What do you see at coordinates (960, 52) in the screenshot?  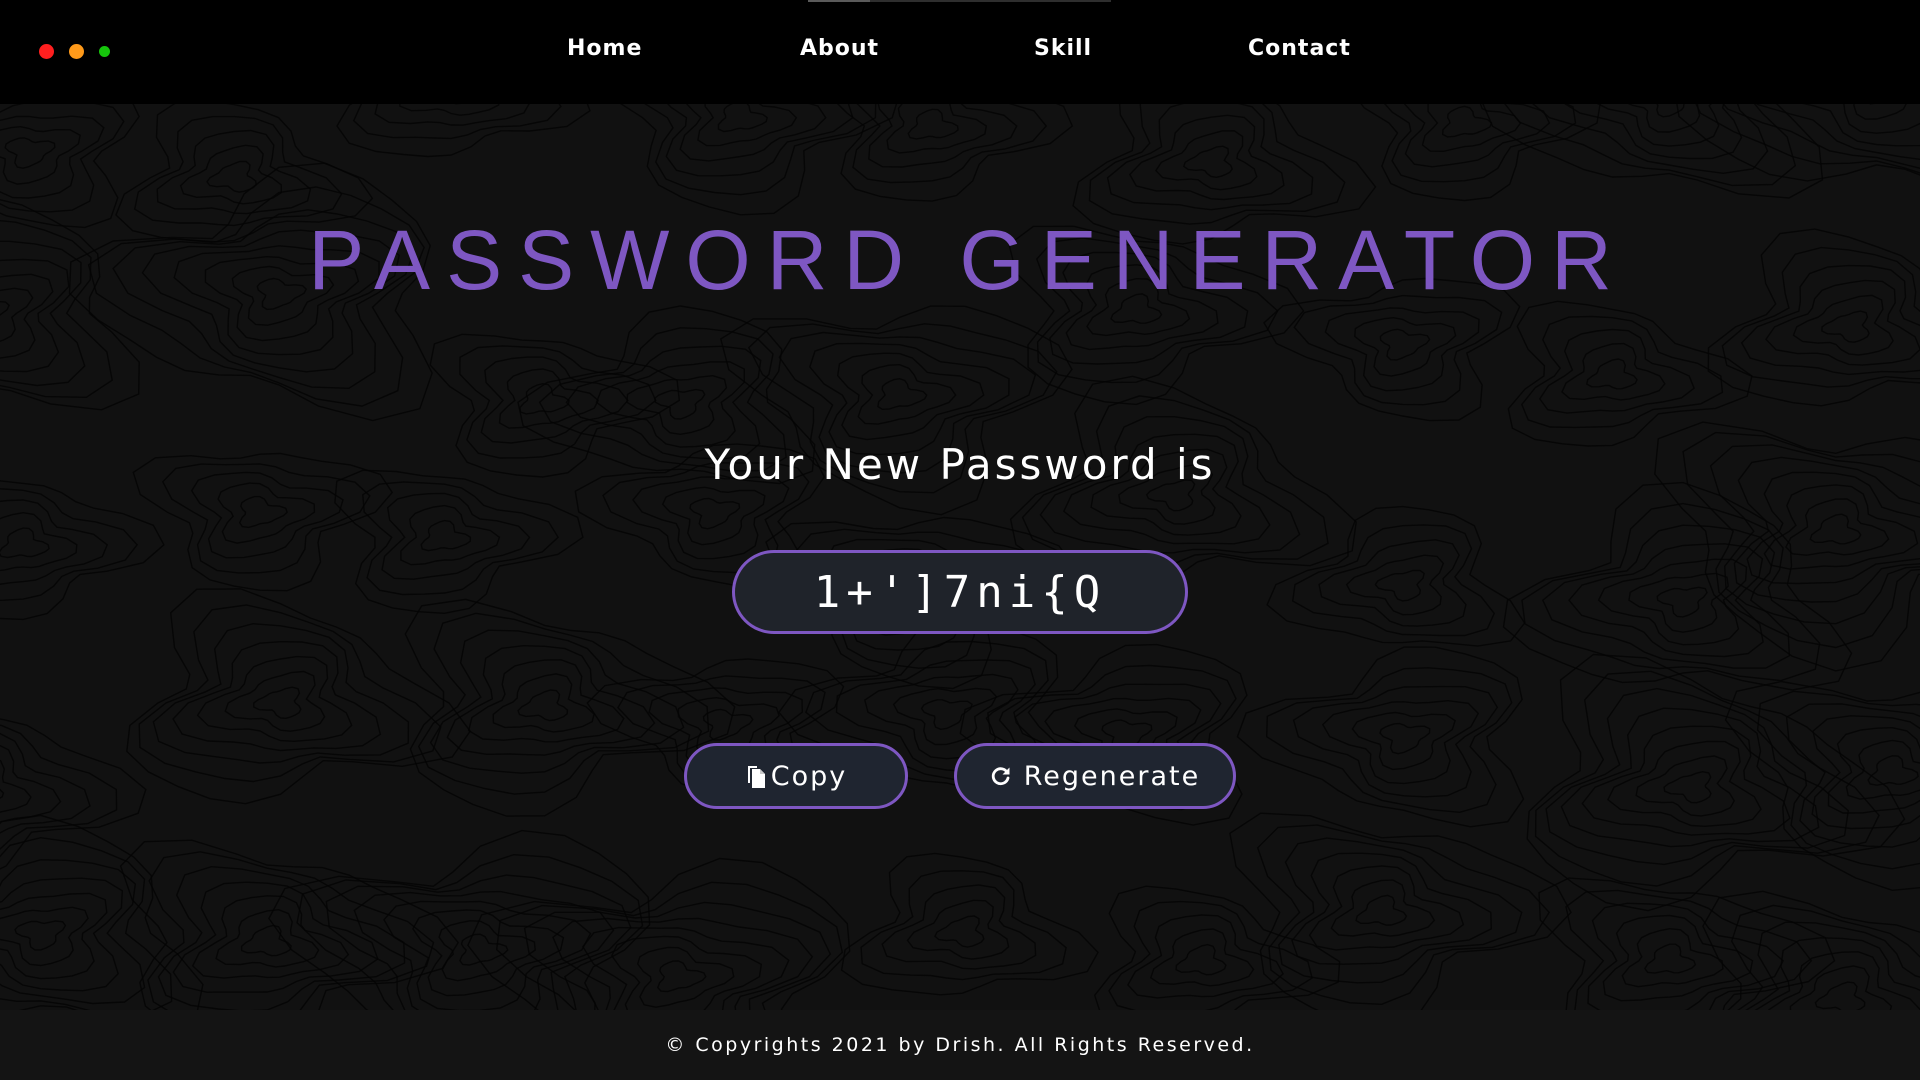 I see `main-nav: Home About Skill Contact` at bounding box center [960, 52].